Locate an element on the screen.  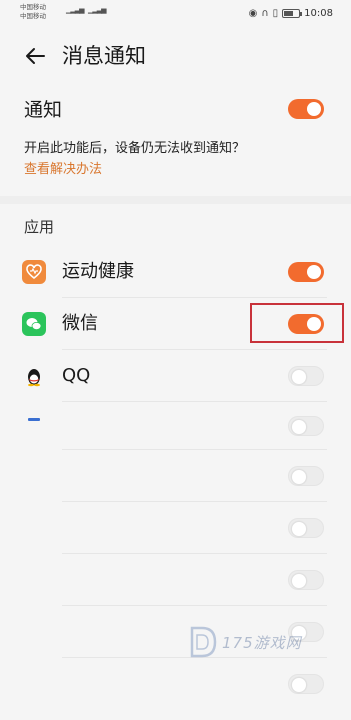
notification-label: 通知 is located at coordinates (43, 110).